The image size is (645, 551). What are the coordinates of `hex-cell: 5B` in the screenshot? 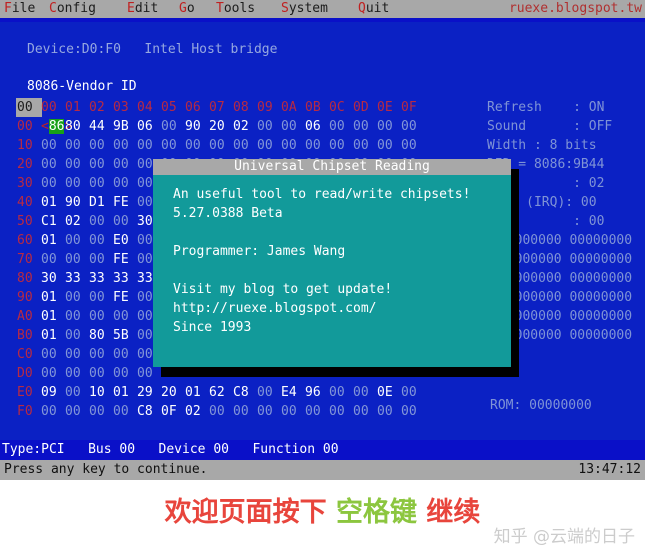 It's located at (125, 335).